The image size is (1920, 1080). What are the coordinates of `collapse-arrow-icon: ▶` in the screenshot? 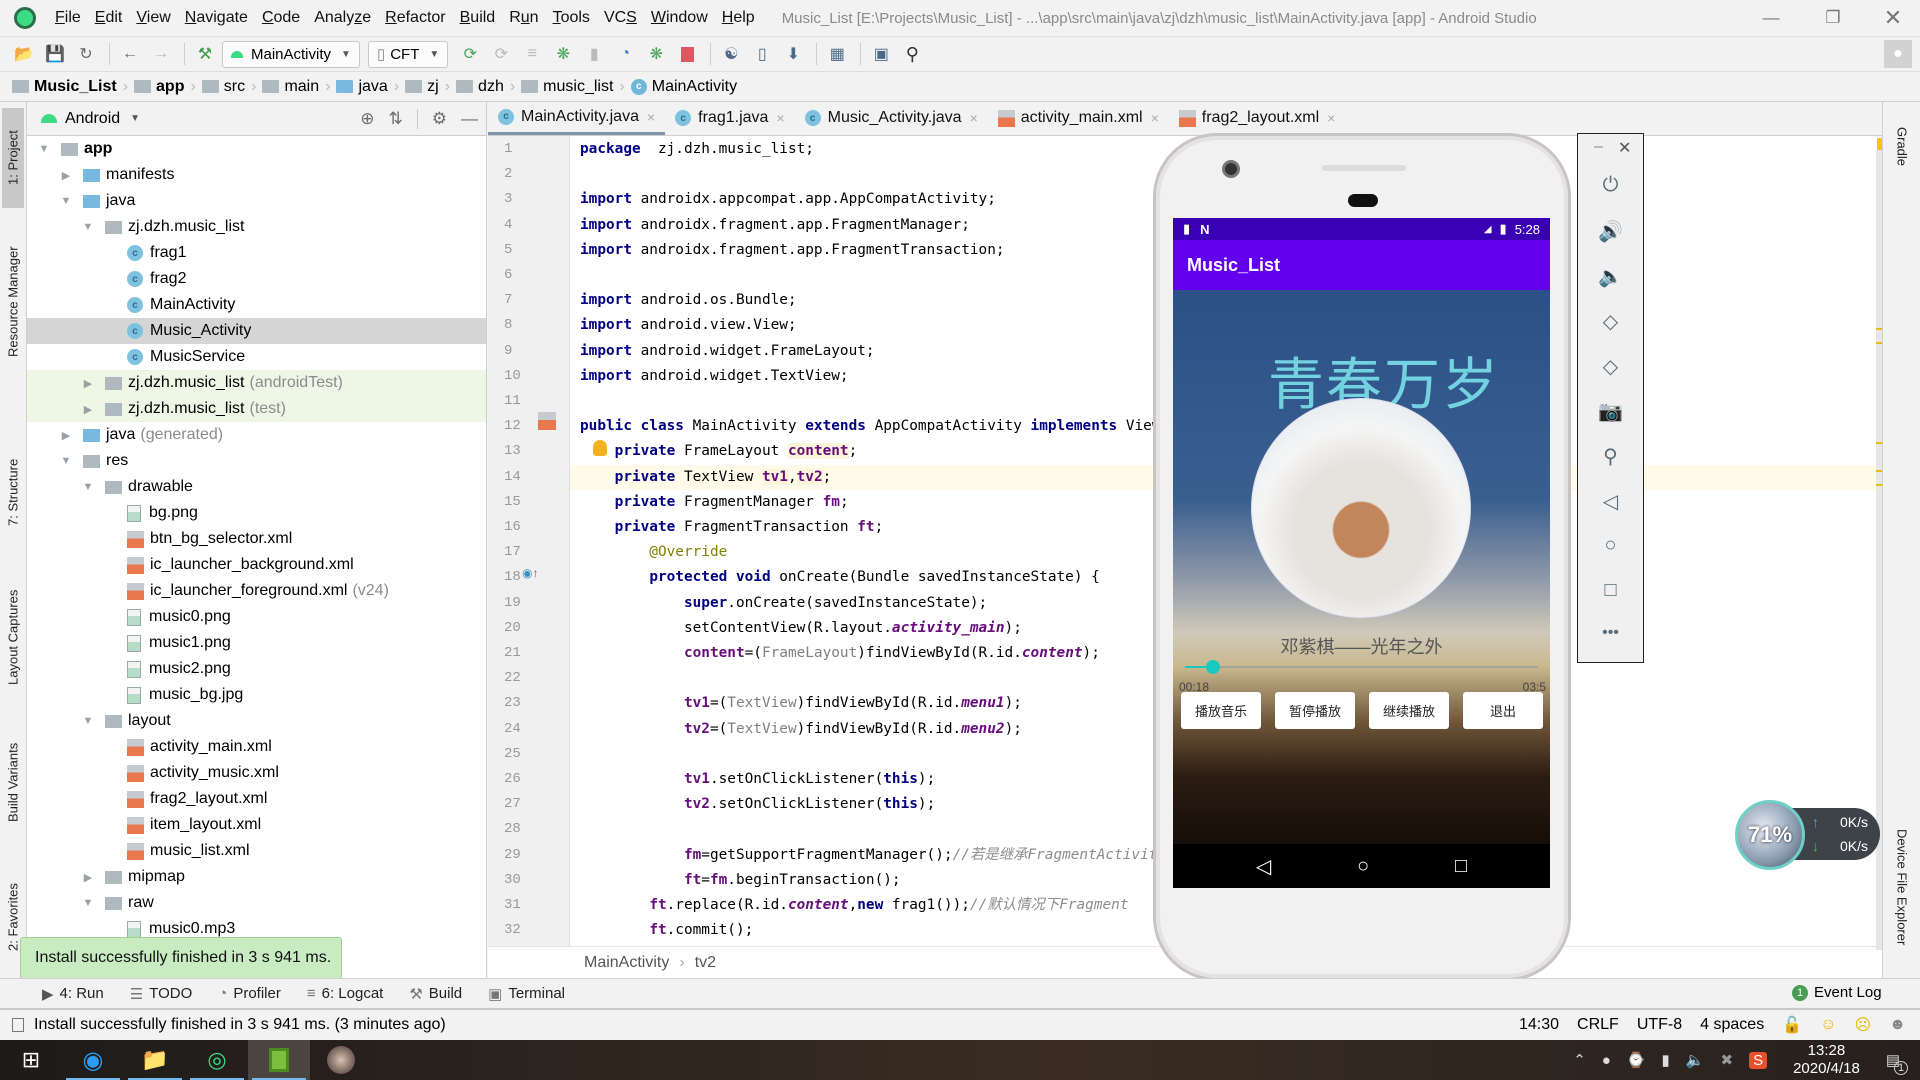 It's located at (88, 409).